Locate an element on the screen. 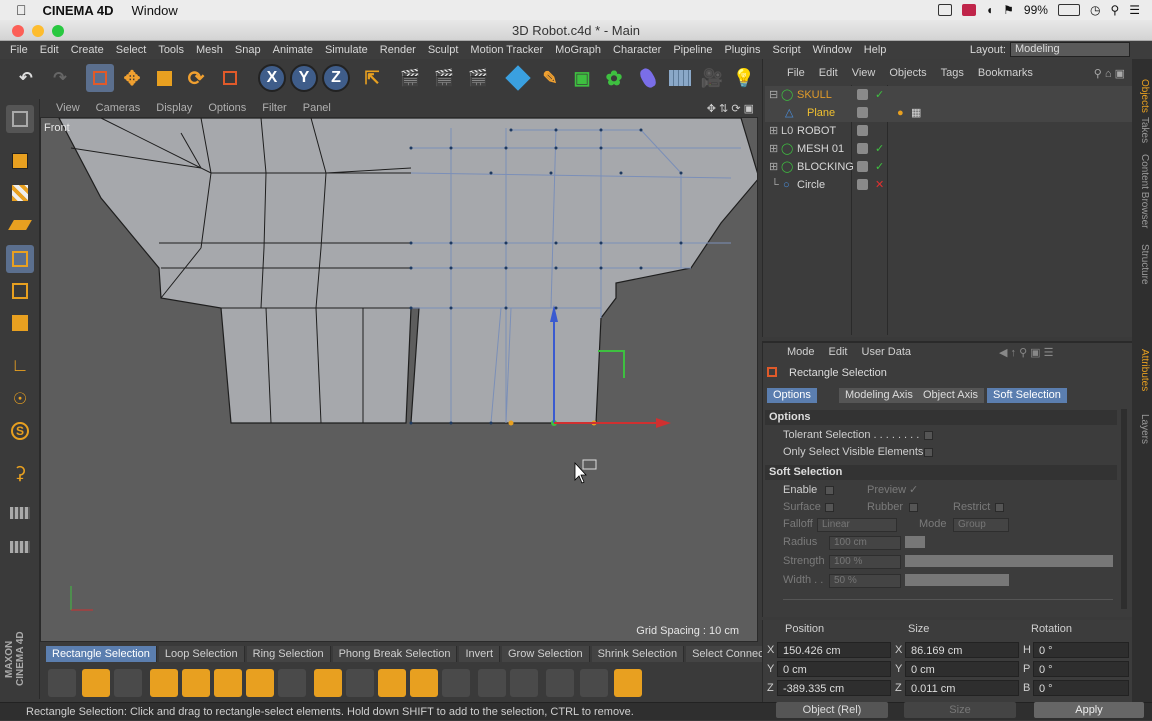 This screenshot has width=1152, height=721. render-view-icon: 🎬 is located at coordinates (410, 78).